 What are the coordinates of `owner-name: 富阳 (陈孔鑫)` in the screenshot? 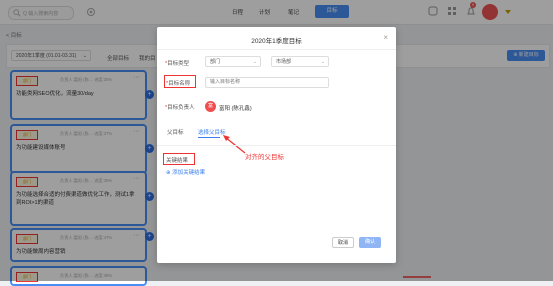 It's located at (235, 108).